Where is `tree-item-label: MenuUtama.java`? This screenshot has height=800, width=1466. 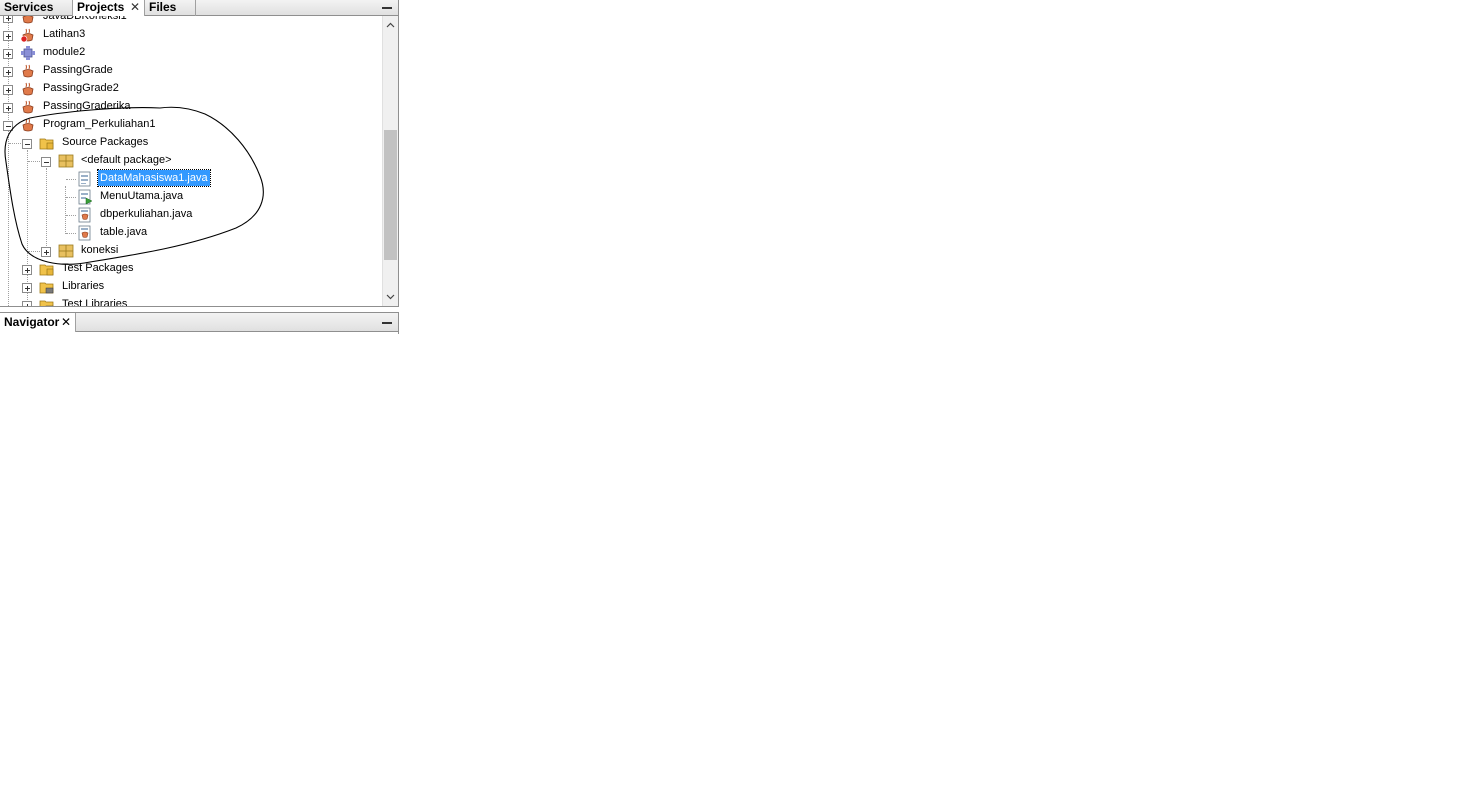
tree-item-label: MenuUtama.java is located at coordinates (142, 196).